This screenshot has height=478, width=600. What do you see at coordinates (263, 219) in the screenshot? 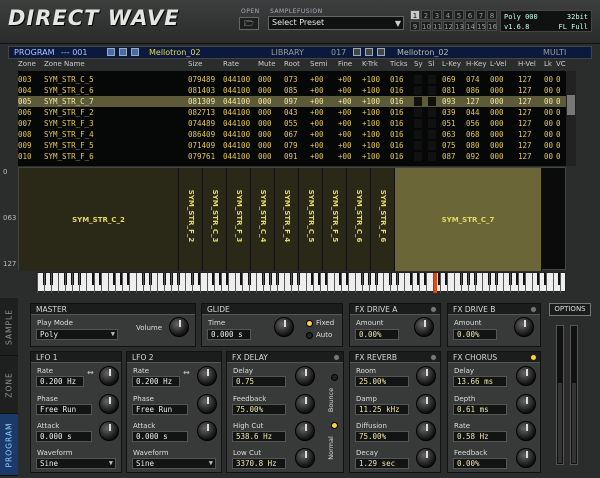
I see `zone-block: SYM_STR_C_4` at bounding box center [263, 219].